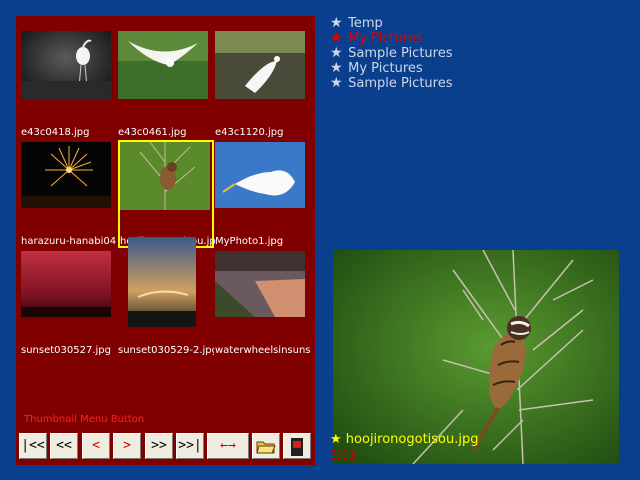 The image size is (640, 480). I want to click on thumbnail-caption: MyPhoto1.jpg, so click(249, 241).